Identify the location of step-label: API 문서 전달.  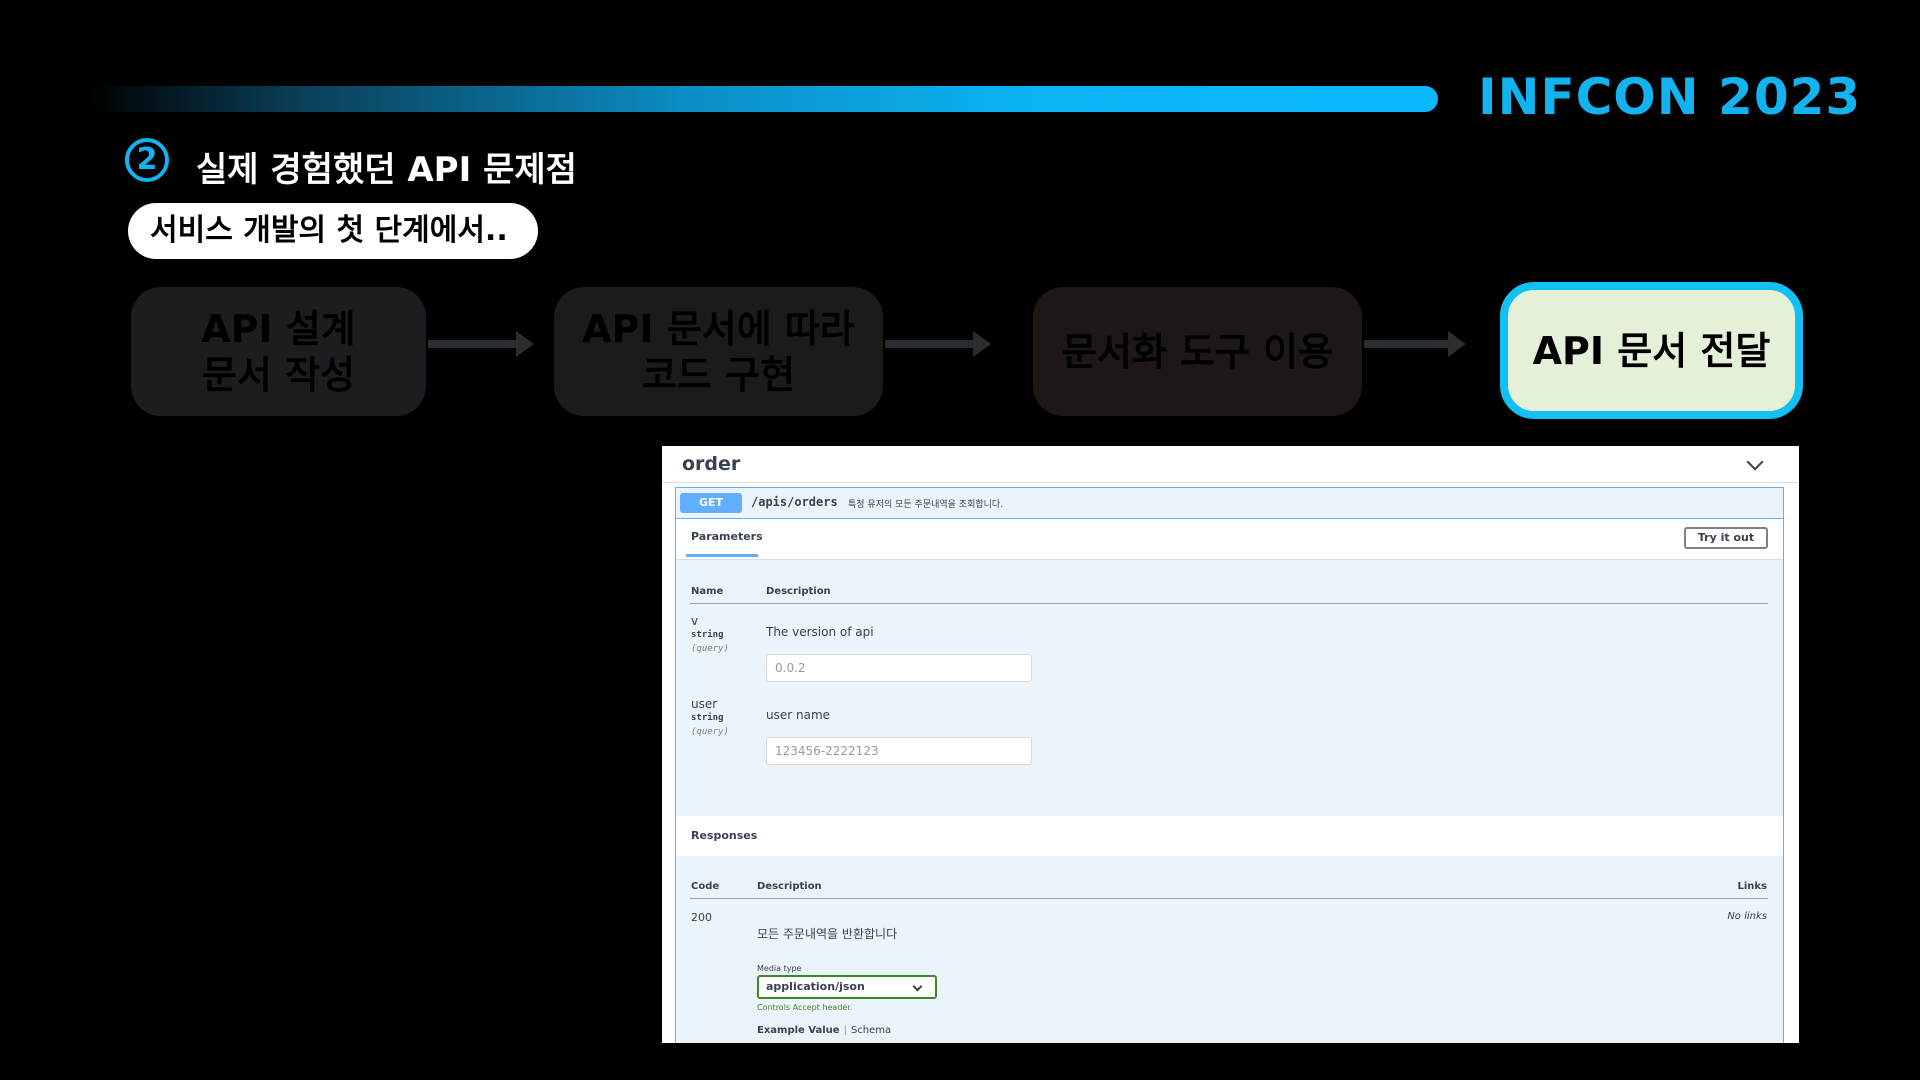
(1651, 350).